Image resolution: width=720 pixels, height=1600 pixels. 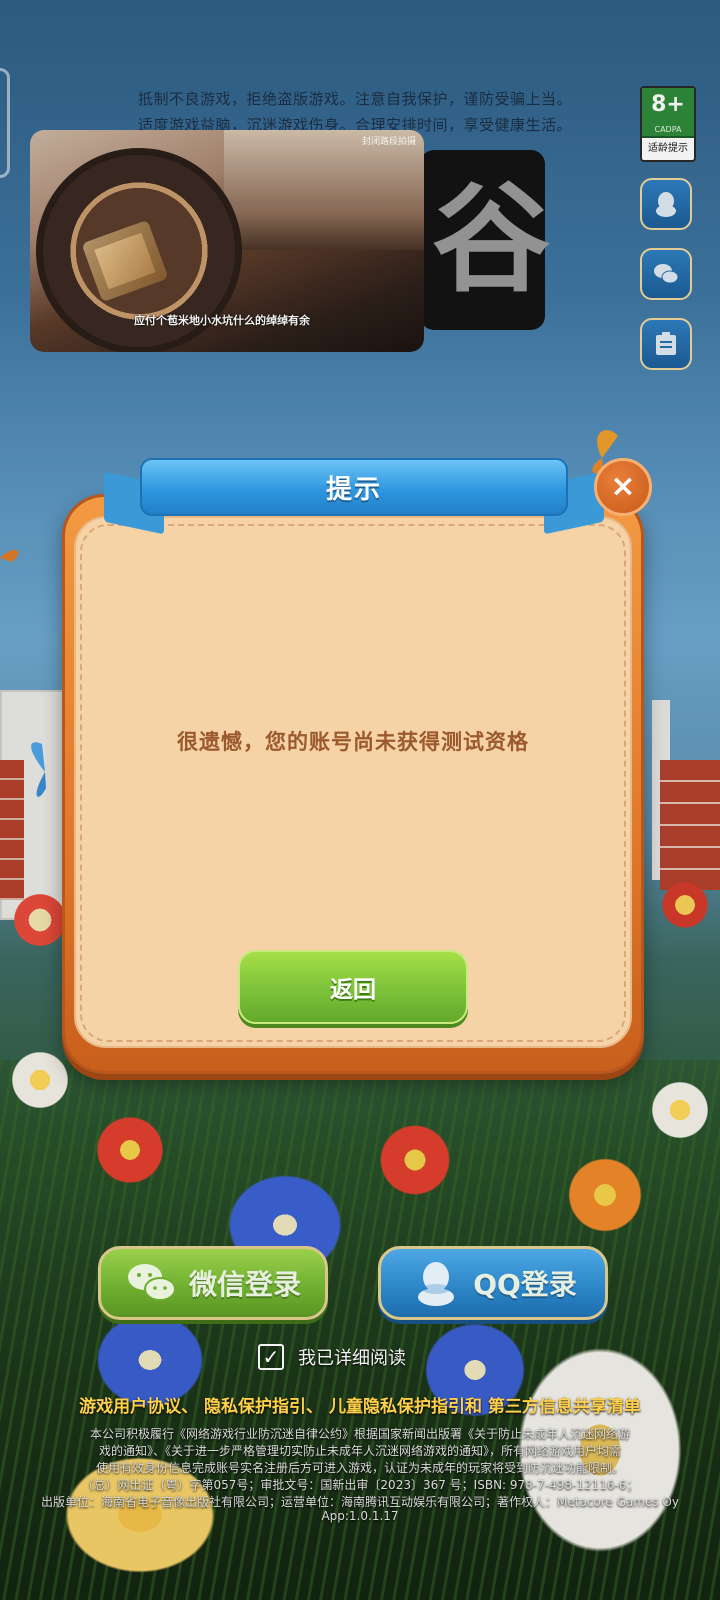 I want to click on close-icon: ×, so click(x=623, y=486).